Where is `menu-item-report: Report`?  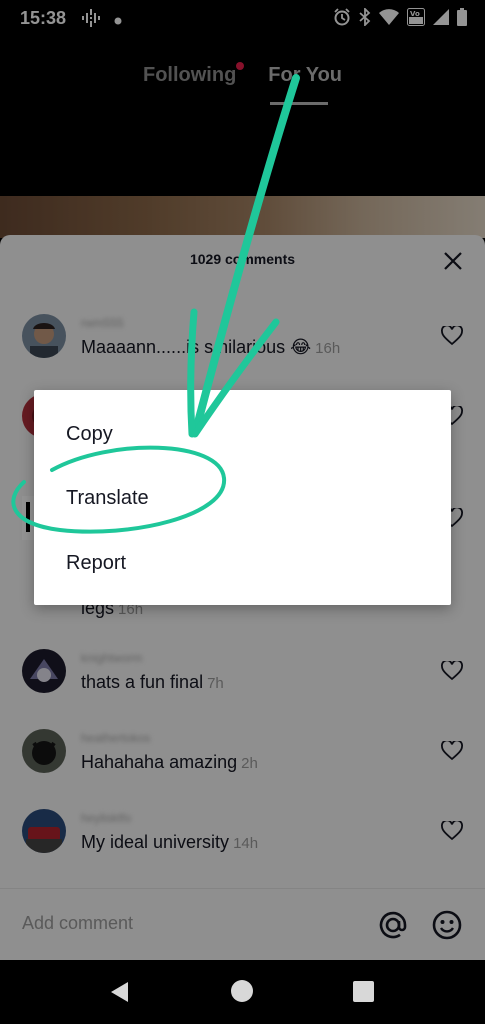 menu-item-report: Report is located at coordinates (96, 563).